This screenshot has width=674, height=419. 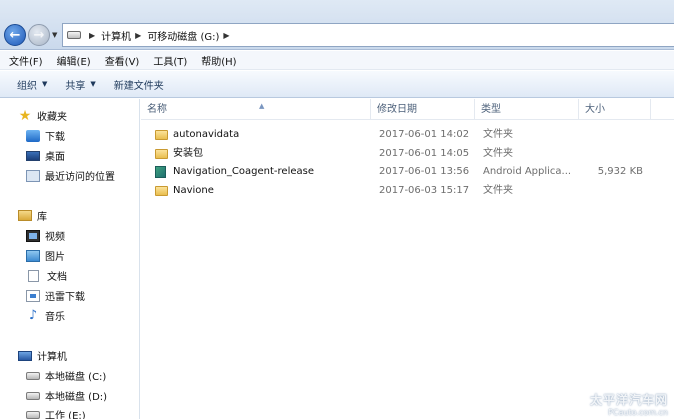 What do you see at coordinates (33, 175) in the screenshot?
I see `recent-places-icon` at bounding box center [33, 175].